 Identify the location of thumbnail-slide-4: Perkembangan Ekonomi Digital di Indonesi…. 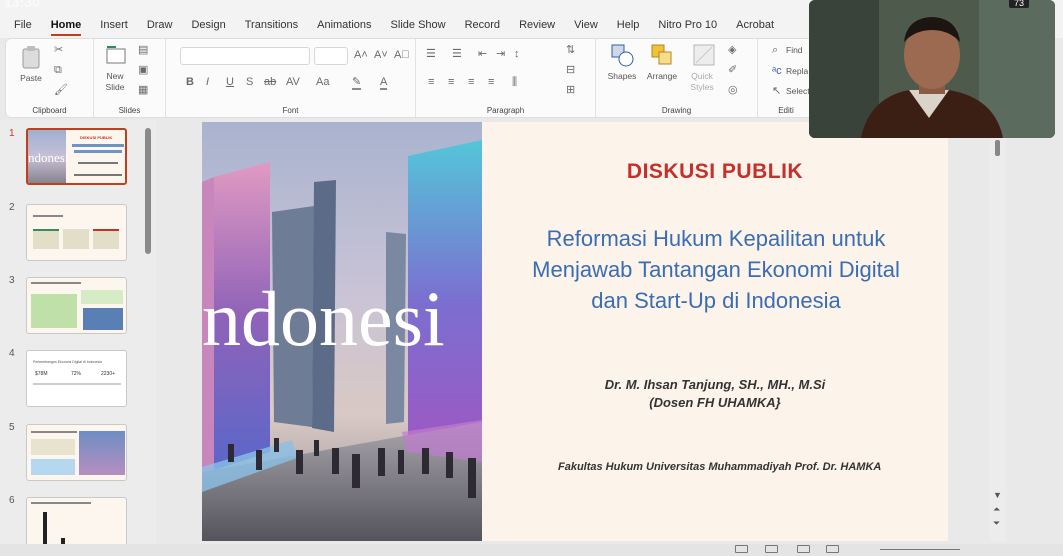
(76, 378).